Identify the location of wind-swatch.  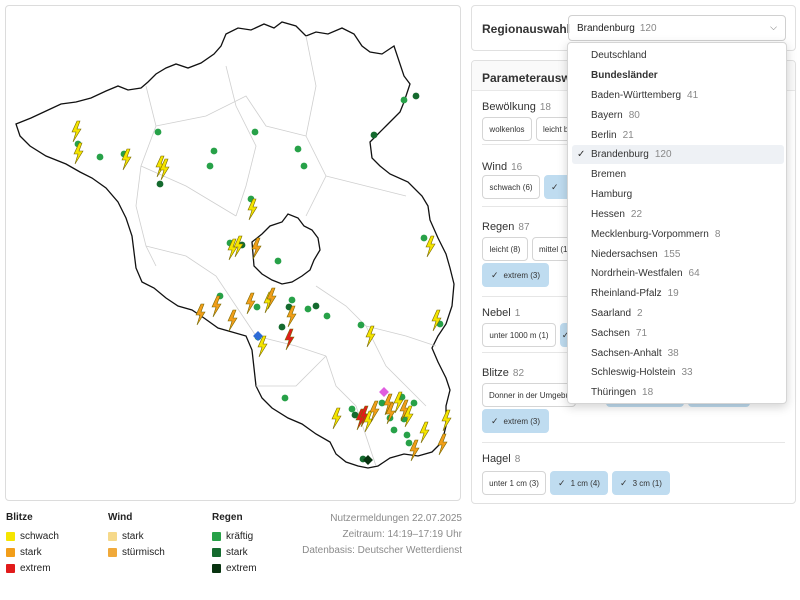
(112, 552).